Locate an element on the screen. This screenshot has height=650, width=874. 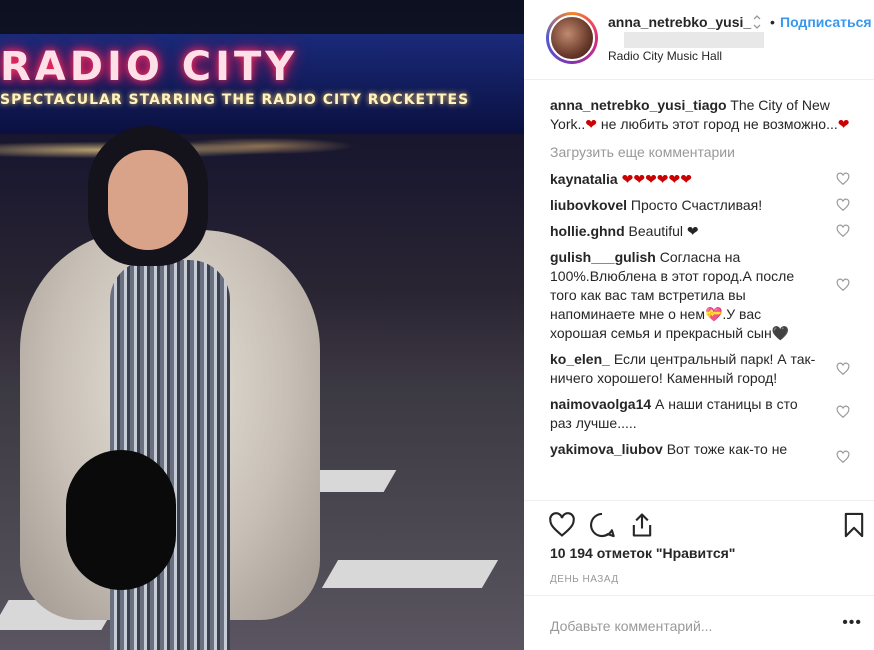
add-comment-bar: Добавьте комментарий... ••• is located at coordinates (699, 622).